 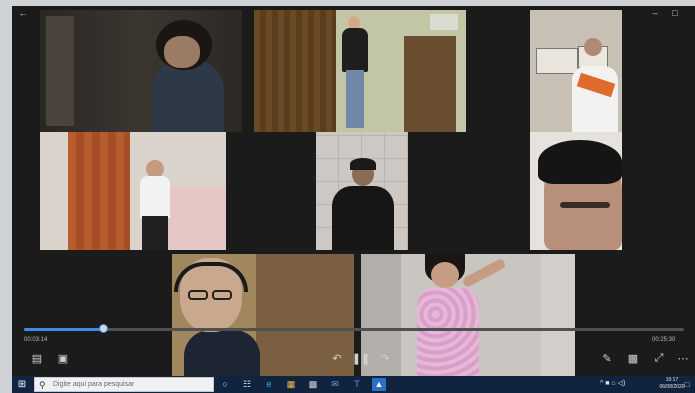 What do you see at coordinates (133, 191) in the screenshot?
I see `video-tile-girl-bedroom` at bounding box center [133, 191].